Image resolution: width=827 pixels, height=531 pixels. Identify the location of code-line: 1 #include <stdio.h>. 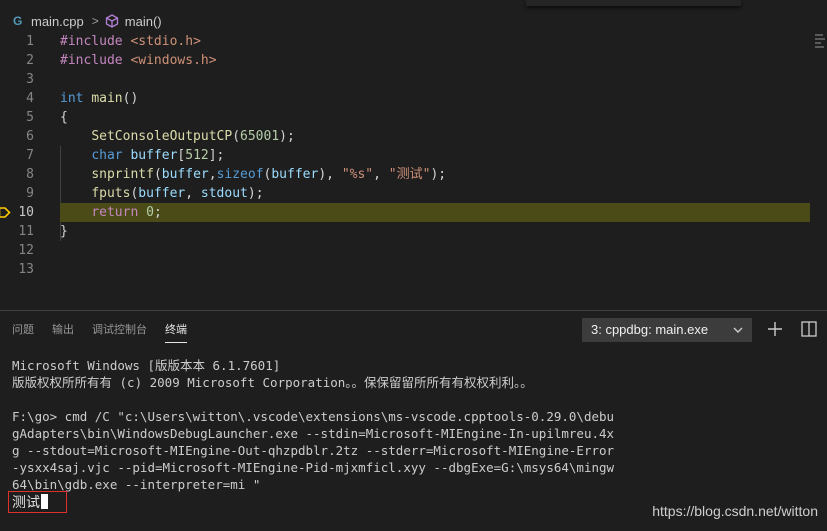
(413, 41).